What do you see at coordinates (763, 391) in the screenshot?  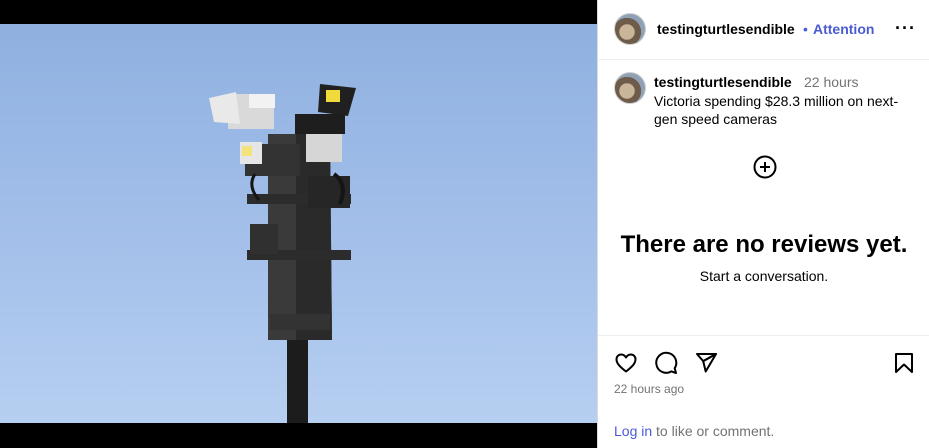 I see `post-actions: 22 hours ago Log in to like or comment.` at bounding box center [763, 391].